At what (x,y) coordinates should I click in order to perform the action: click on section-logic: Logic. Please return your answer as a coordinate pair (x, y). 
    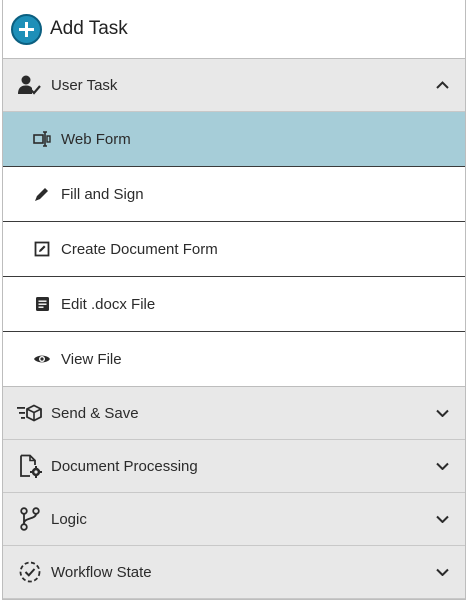
    Looking at the image, I should click on (234, 519).